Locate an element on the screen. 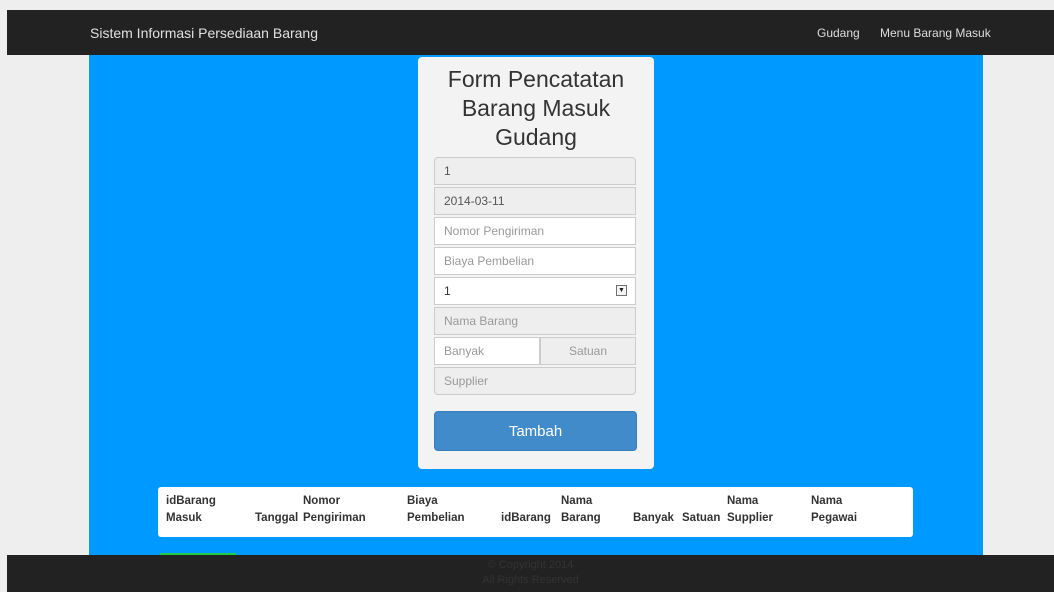  tambah-button: Tambah is located at coordinates (535, 431).